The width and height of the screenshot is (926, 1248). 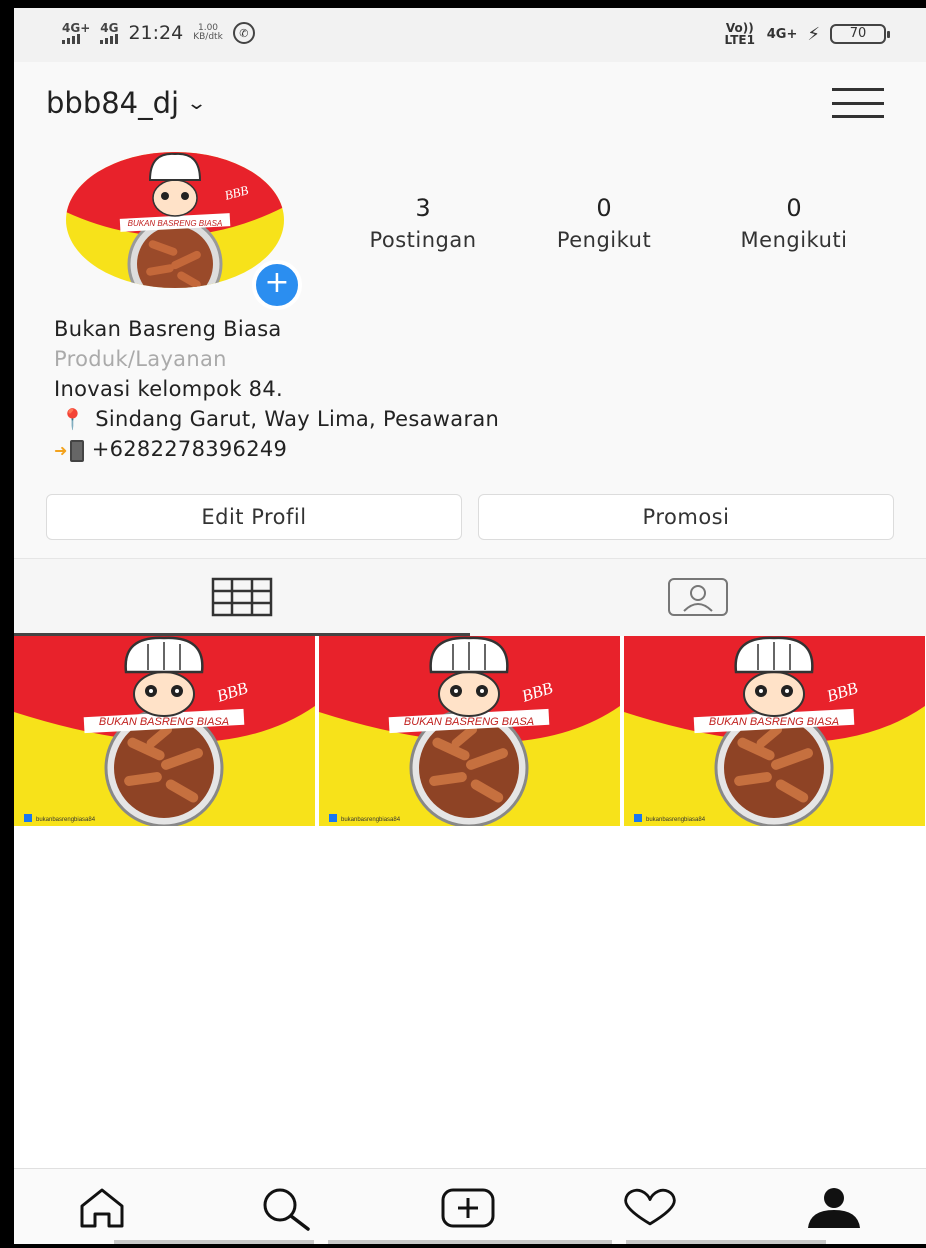 I want to click on add-post-icon, so click(x=468, y=1208).